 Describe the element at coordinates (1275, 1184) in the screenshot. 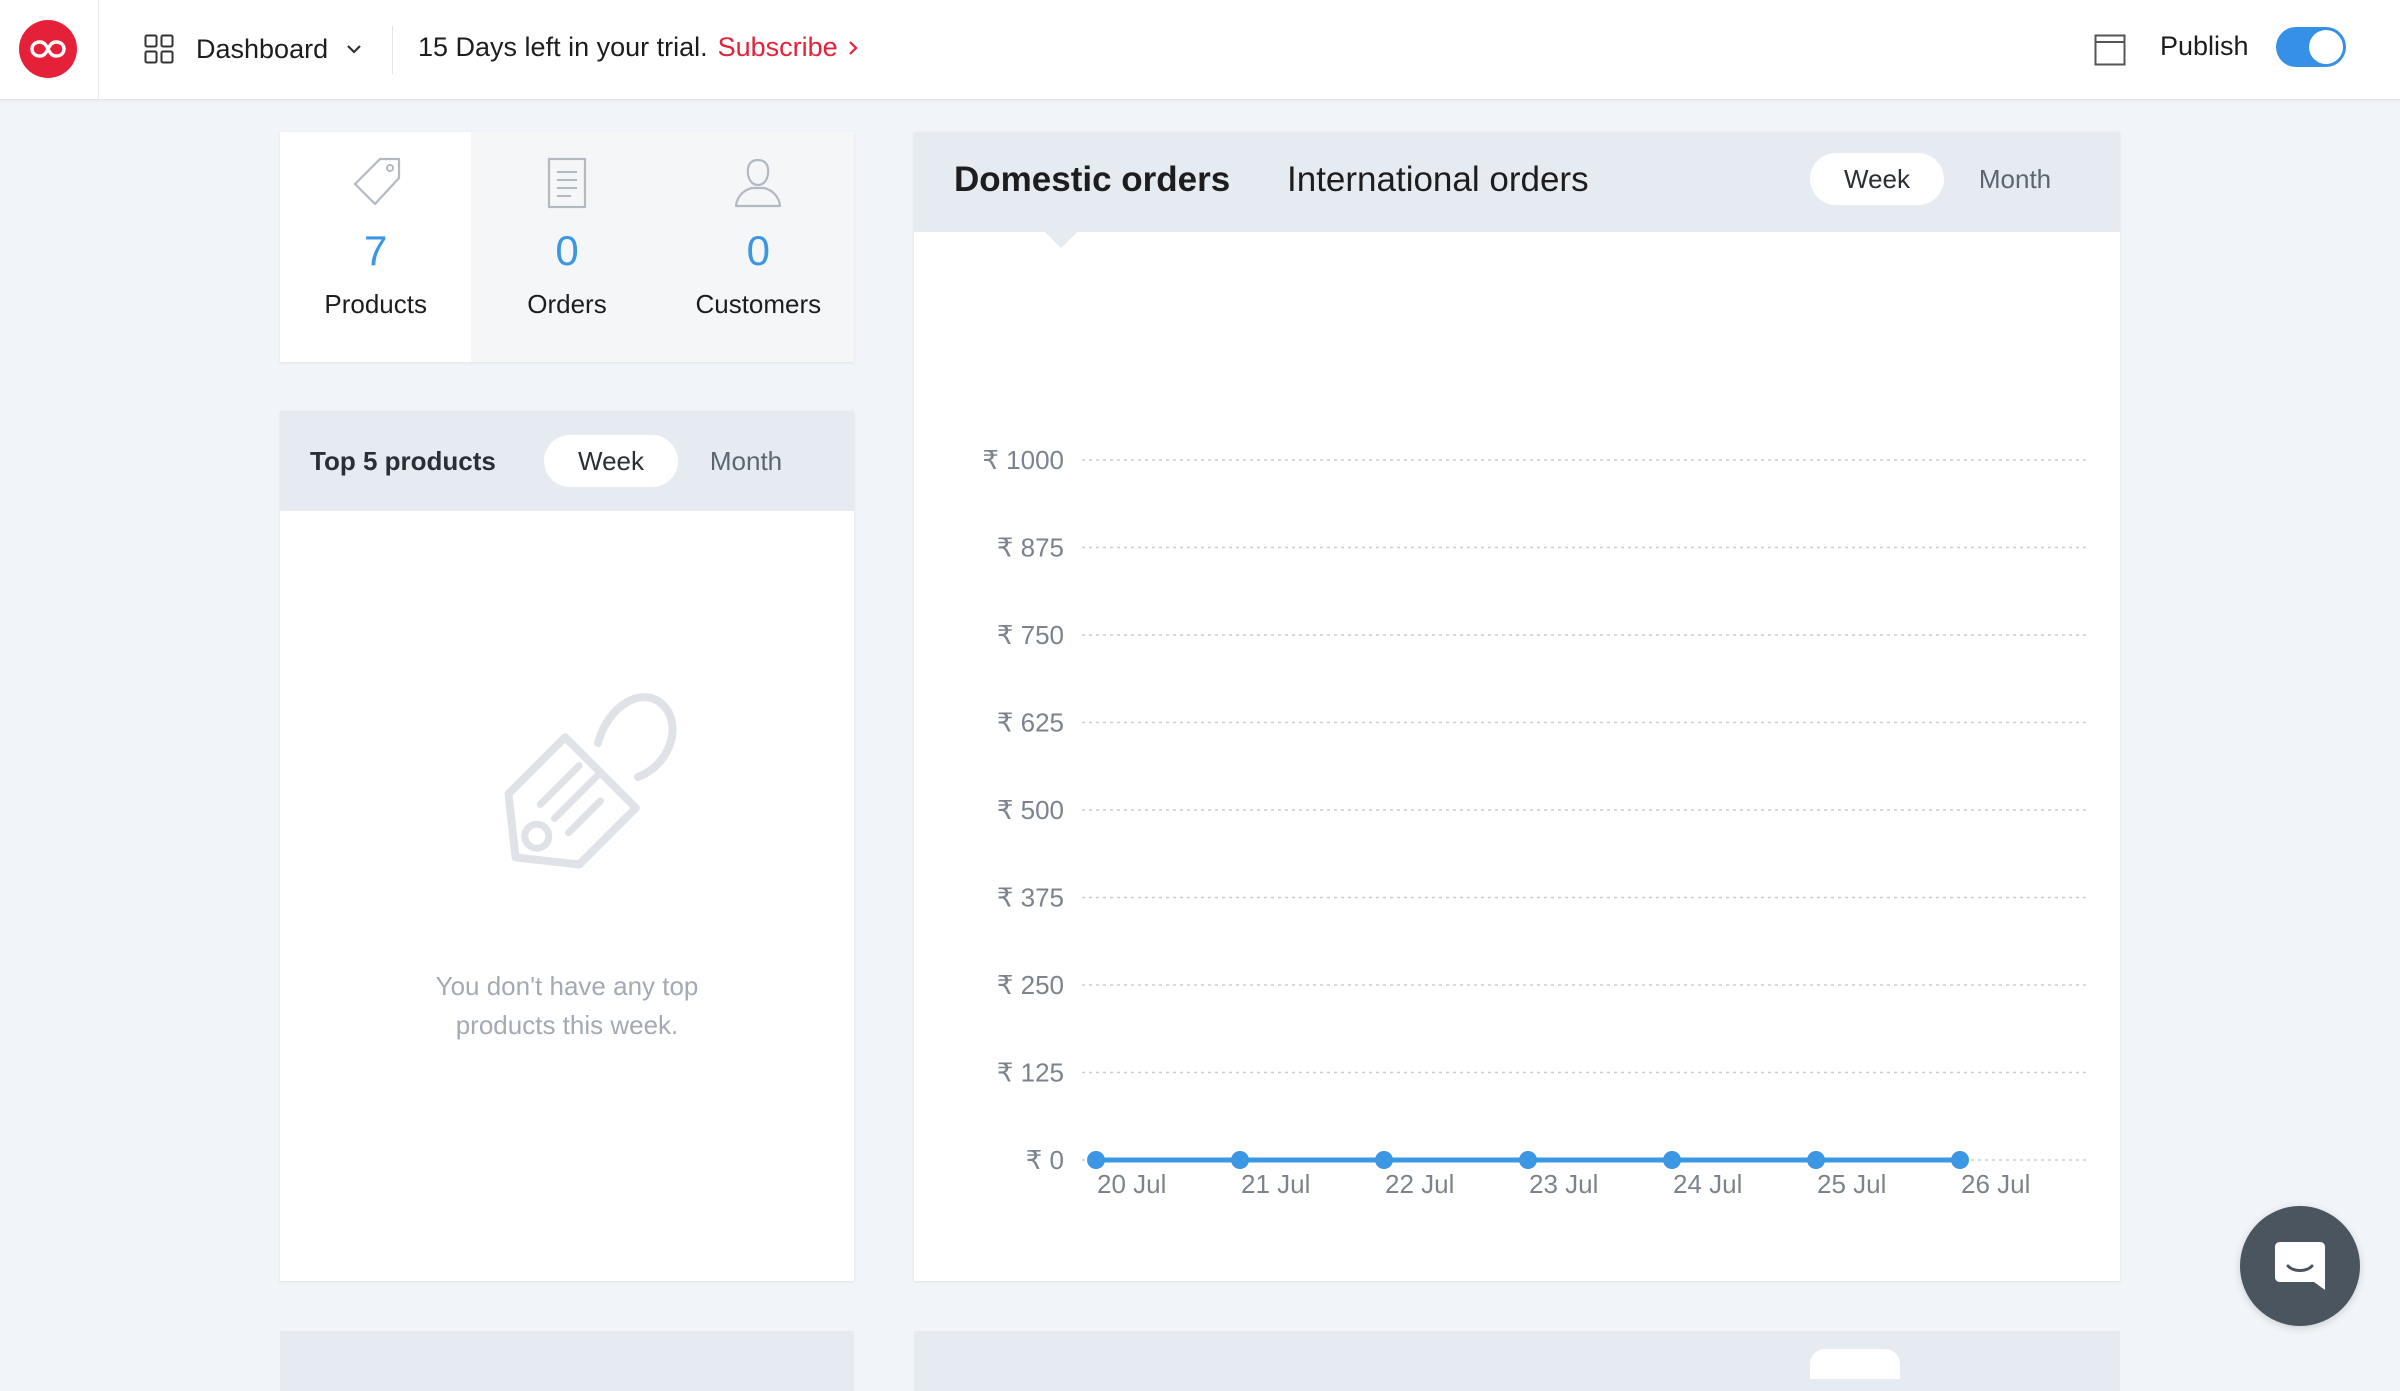

I see `x-tick-label: 21 Jul` at that location.